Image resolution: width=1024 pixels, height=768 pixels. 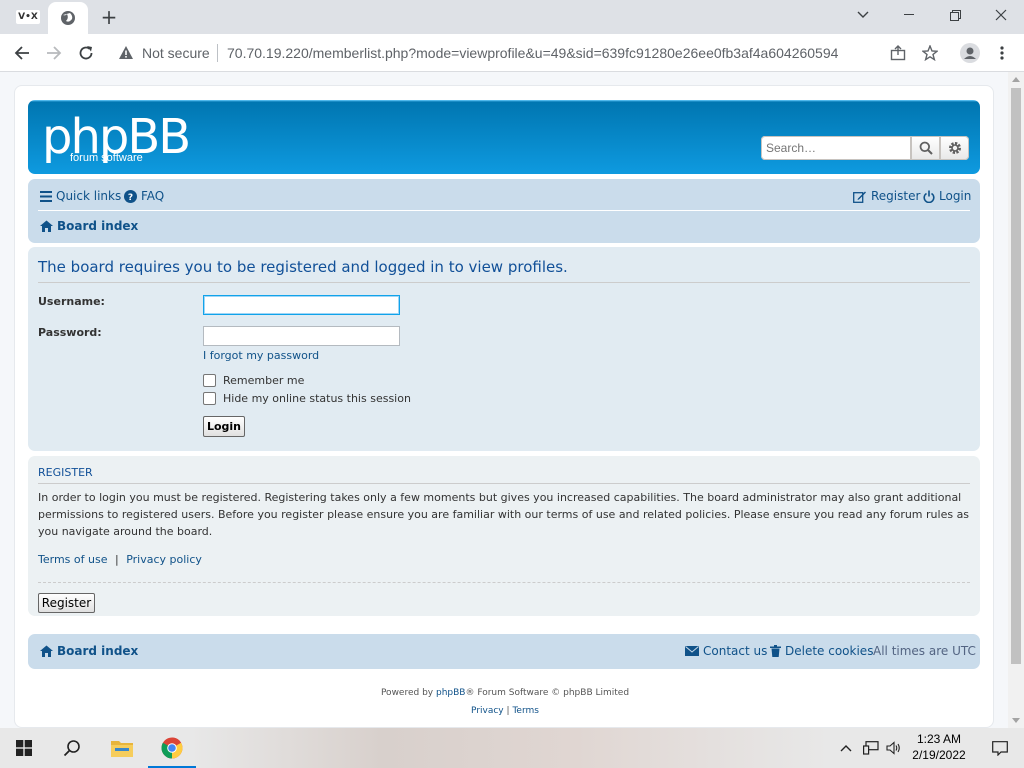 What do you see at coordinates (939, 747) in the screenshot?
I see `system-clock: 1:23 AM 2/19/2022` at bounding box center [939, 747].